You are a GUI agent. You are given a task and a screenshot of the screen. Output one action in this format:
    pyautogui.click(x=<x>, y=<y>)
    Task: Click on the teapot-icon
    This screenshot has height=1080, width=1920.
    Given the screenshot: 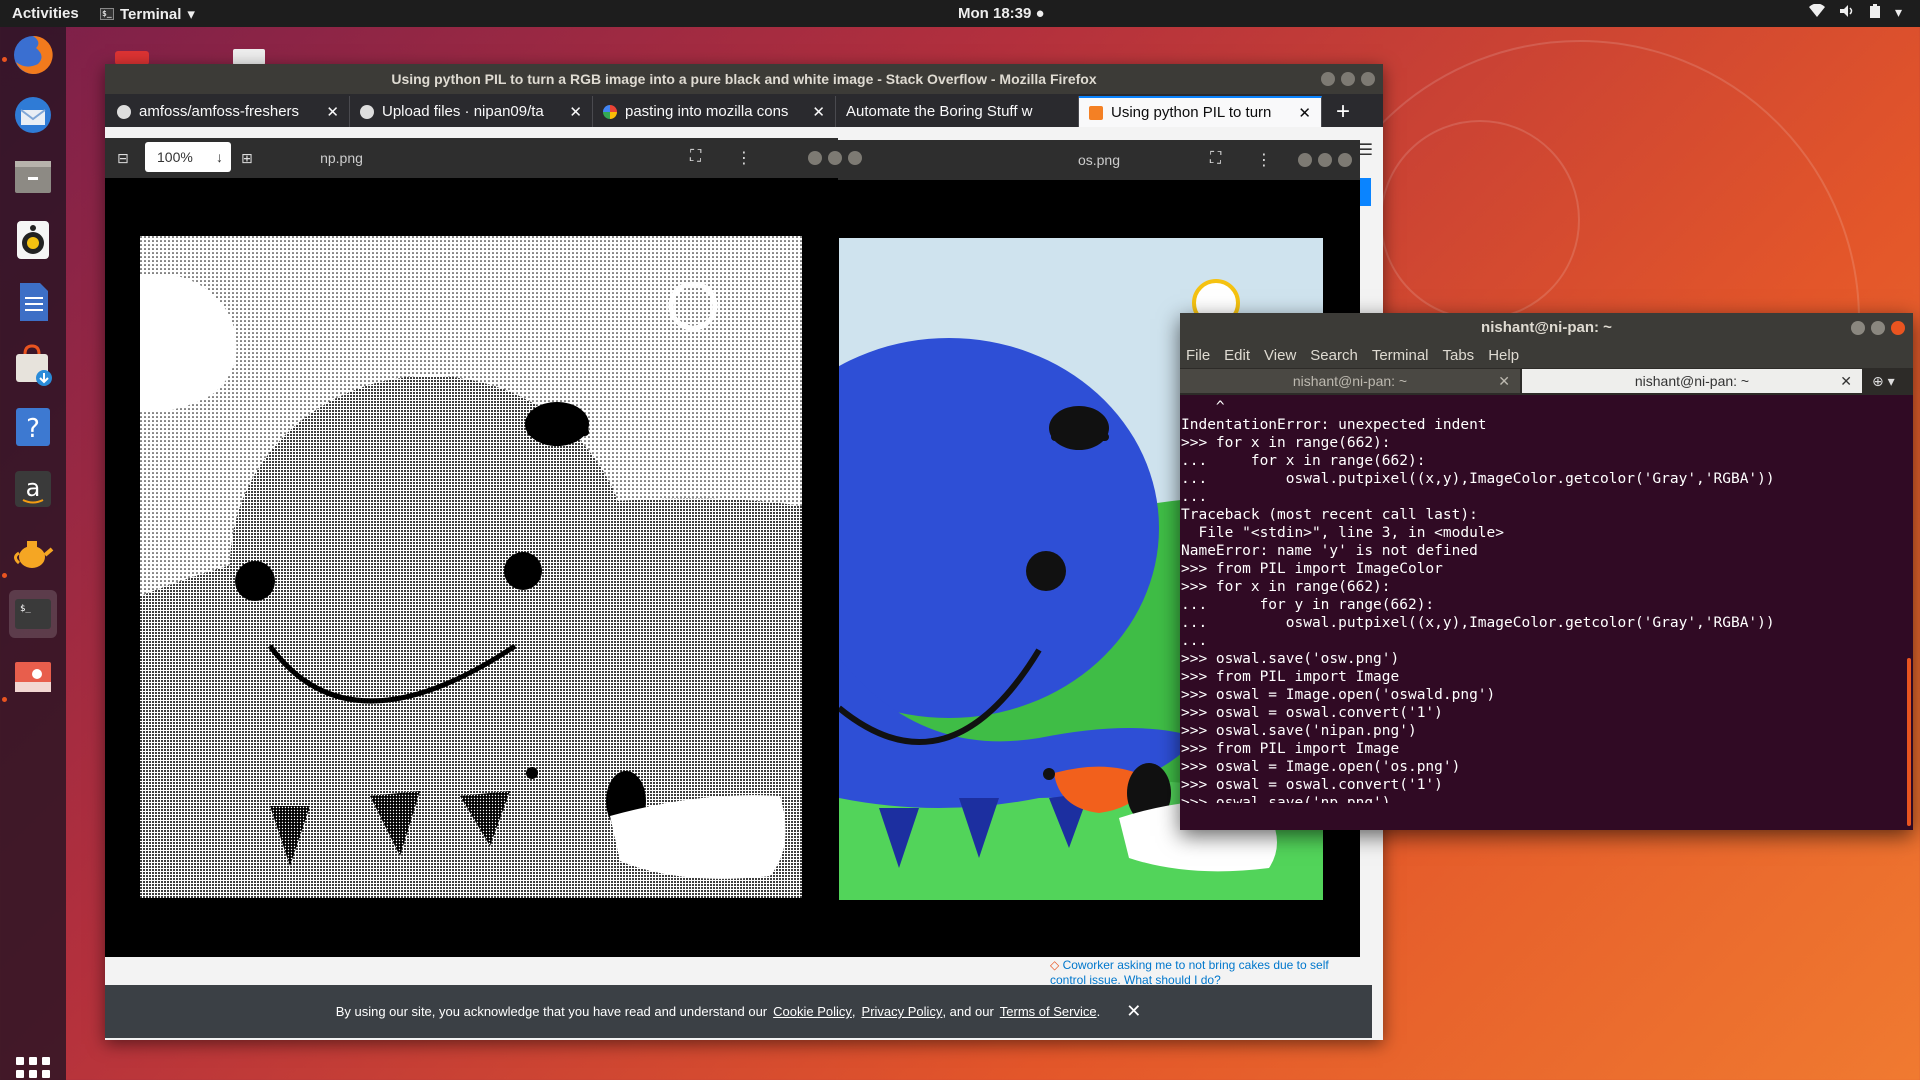 What is the action you would take?
    pyautogui.click(x=34, y=554)
    